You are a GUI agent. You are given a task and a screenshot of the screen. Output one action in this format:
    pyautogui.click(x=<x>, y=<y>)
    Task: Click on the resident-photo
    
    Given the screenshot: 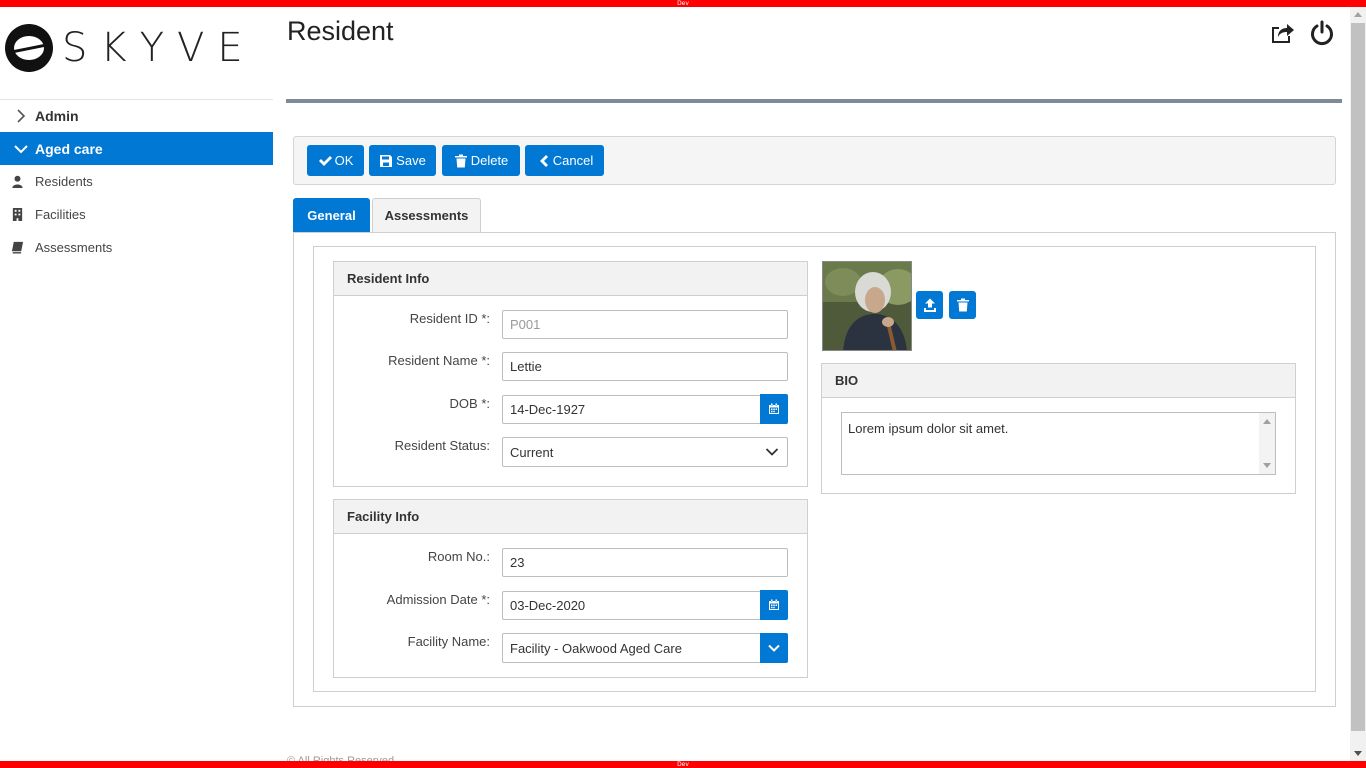 What is the action you would take?
    pyautogui.click(x=867, y=306)
    